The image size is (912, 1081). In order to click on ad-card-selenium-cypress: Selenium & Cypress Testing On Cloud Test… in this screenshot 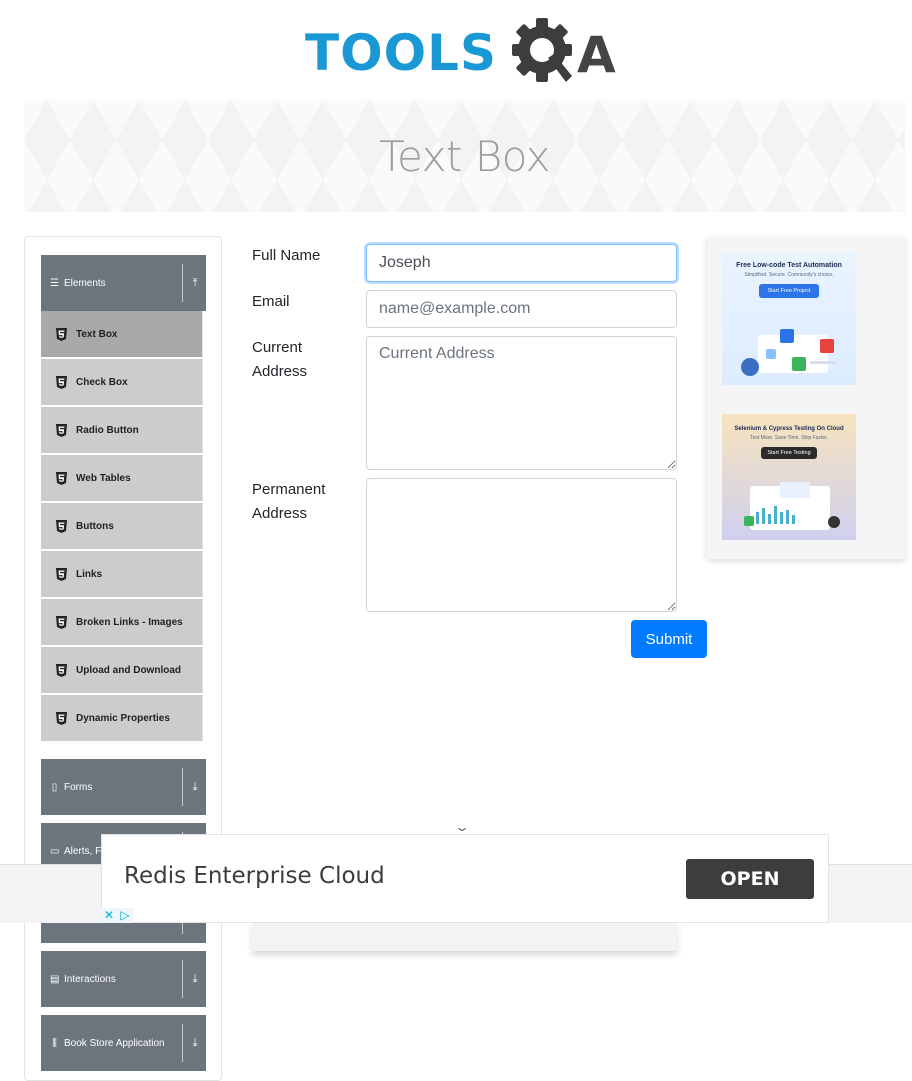, I will do `click(789, 477)`.